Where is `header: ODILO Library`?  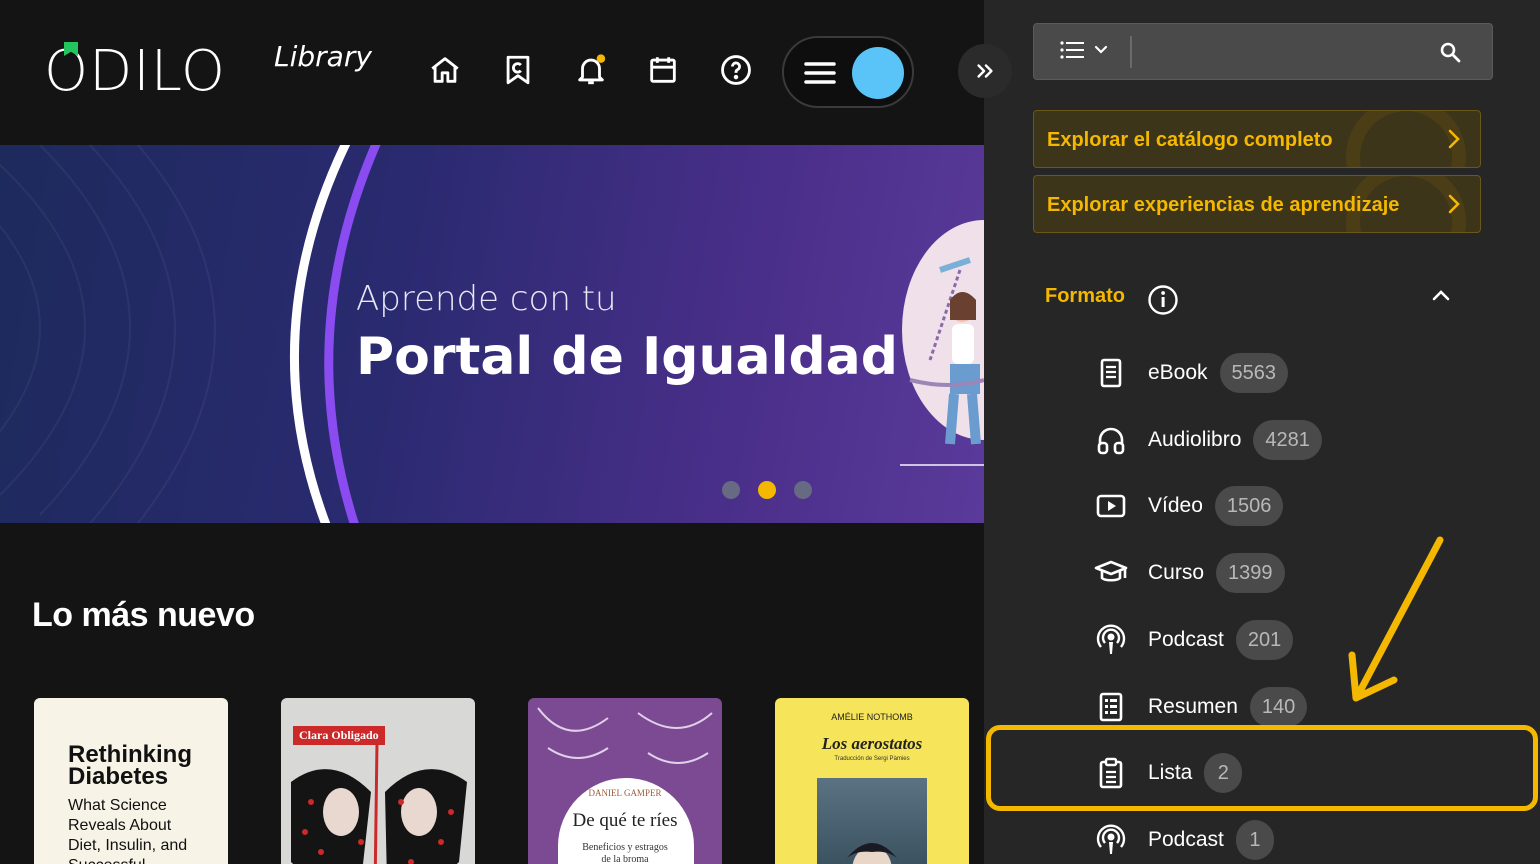
header: ODILO Library is located at coordinates (492, 72).